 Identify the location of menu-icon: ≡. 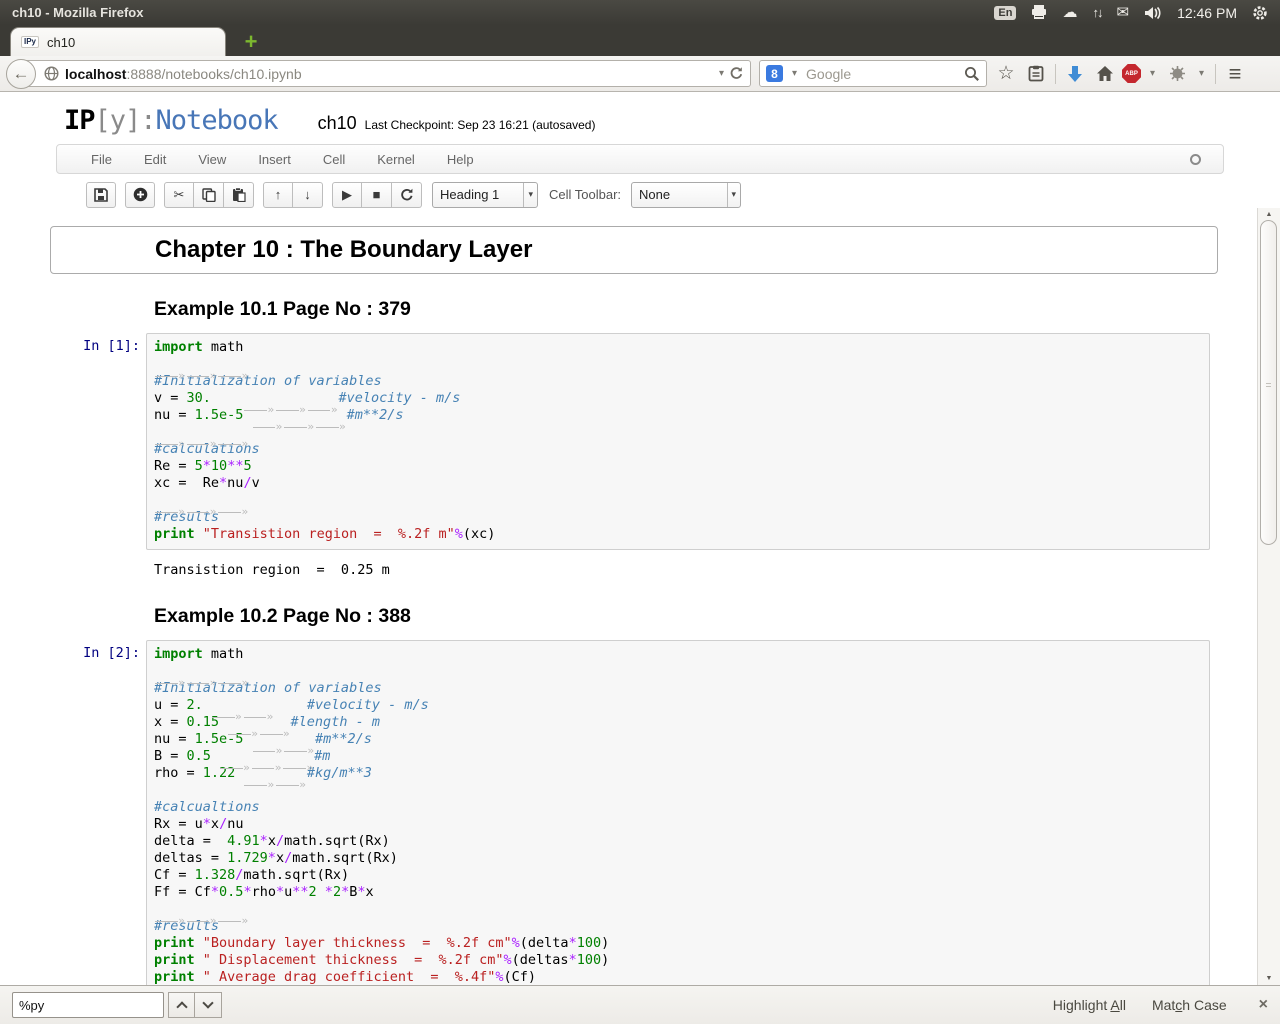
(1235, 74).